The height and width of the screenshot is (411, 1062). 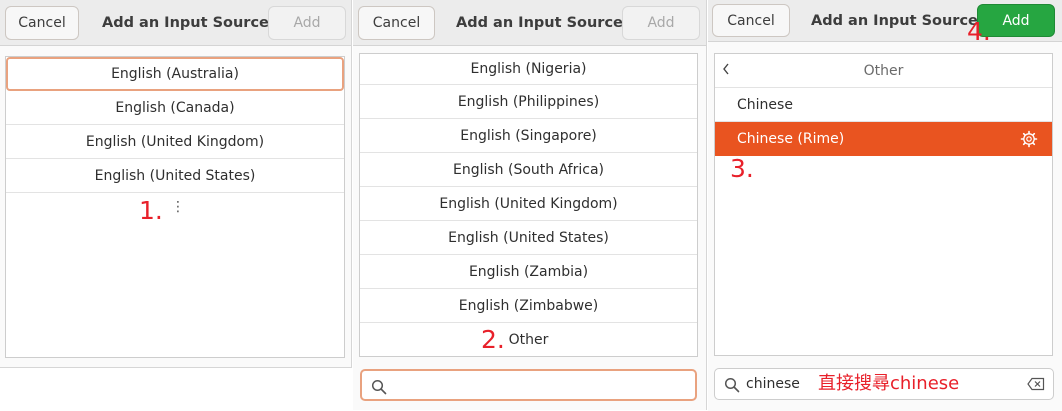 I want to click on back-row: Other, so click(x=883, y=71).